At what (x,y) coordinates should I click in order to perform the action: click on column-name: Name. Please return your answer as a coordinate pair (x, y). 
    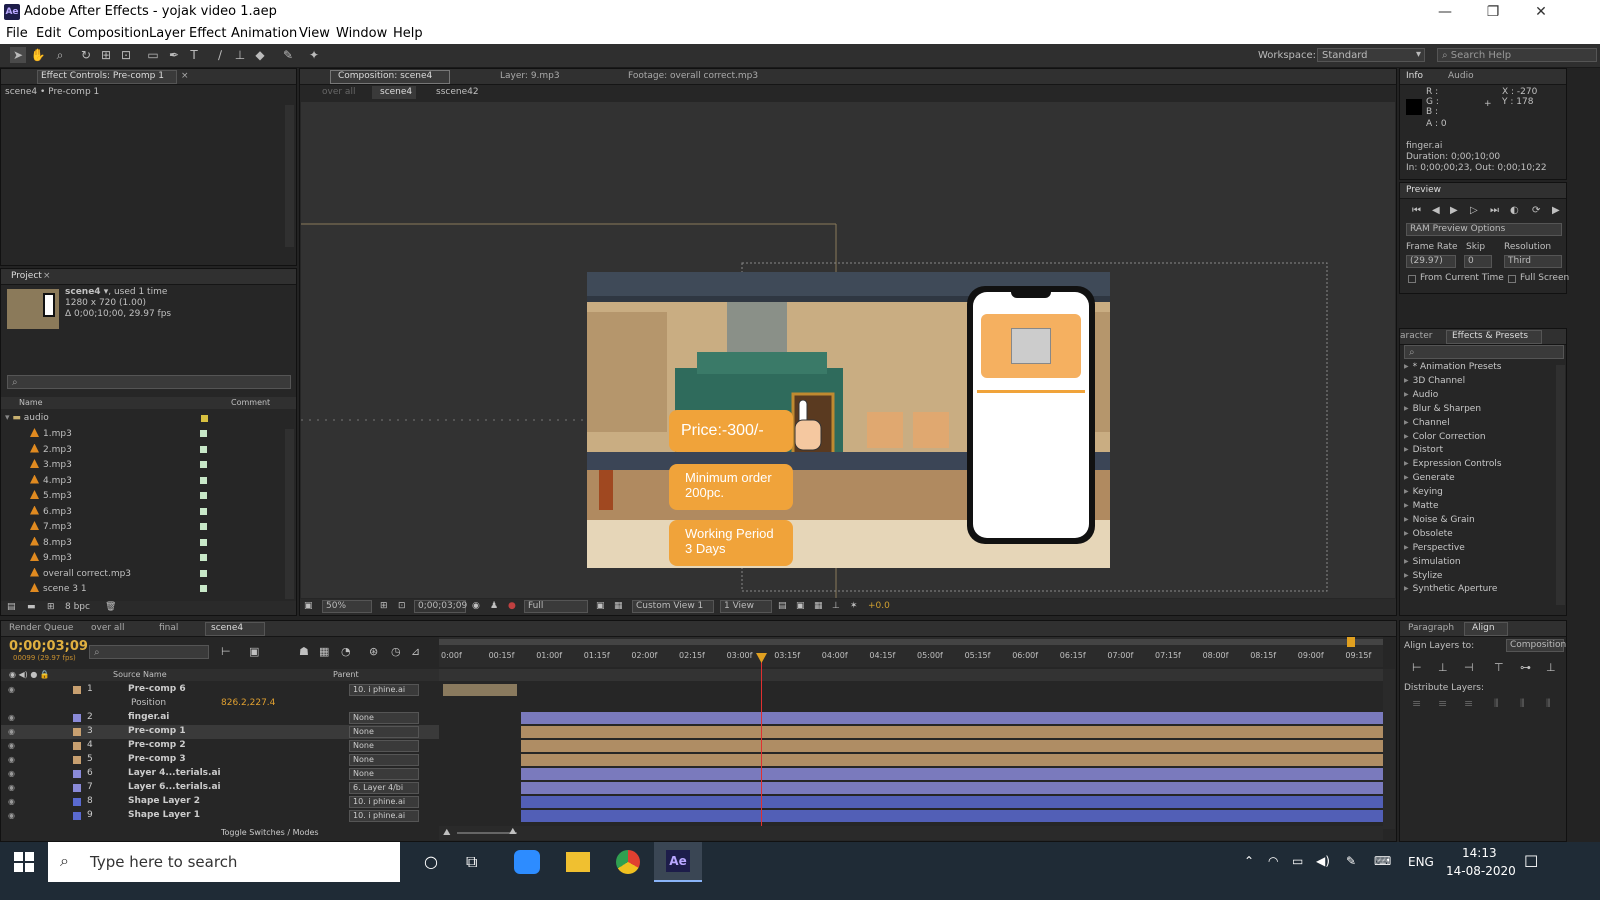
    Looking at the image, I should click on (31, 402).